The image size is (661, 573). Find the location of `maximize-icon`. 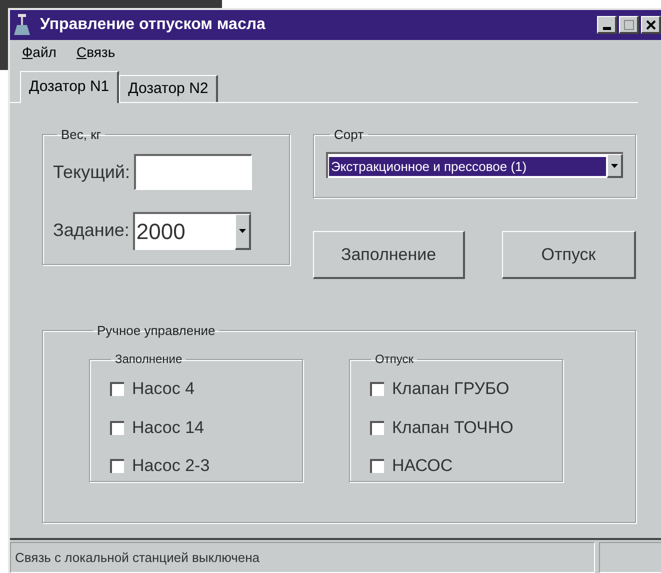

maximize-icon is located at coordinates (629, 25).